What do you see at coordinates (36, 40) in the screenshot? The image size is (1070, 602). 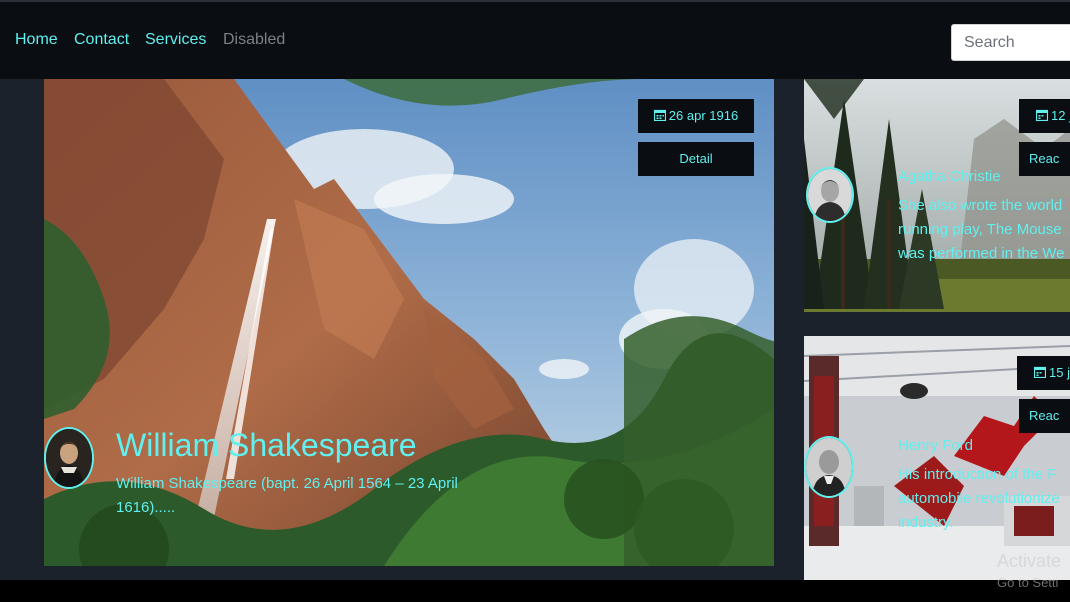 I see `nav-home-link: Home` at bounding box center [36, 40].